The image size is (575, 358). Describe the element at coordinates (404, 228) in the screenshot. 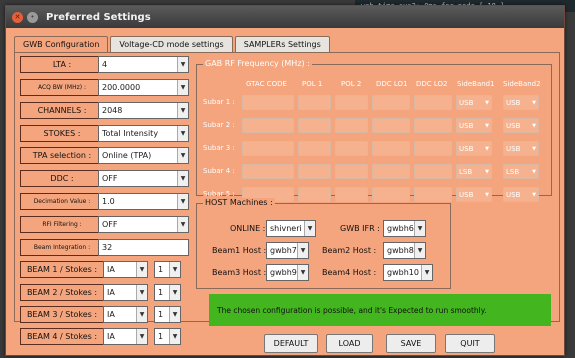

I see `gwb-ifr-select: gwbh6 ▼` at that location.